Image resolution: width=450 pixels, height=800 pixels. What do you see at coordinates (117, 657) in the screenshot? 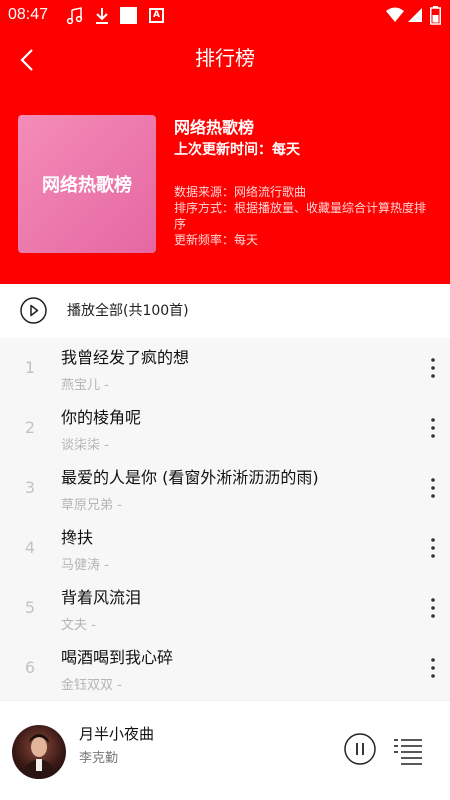
I see `song-title: 喝酒喝到我心碎` at bounding box center [117, 657].